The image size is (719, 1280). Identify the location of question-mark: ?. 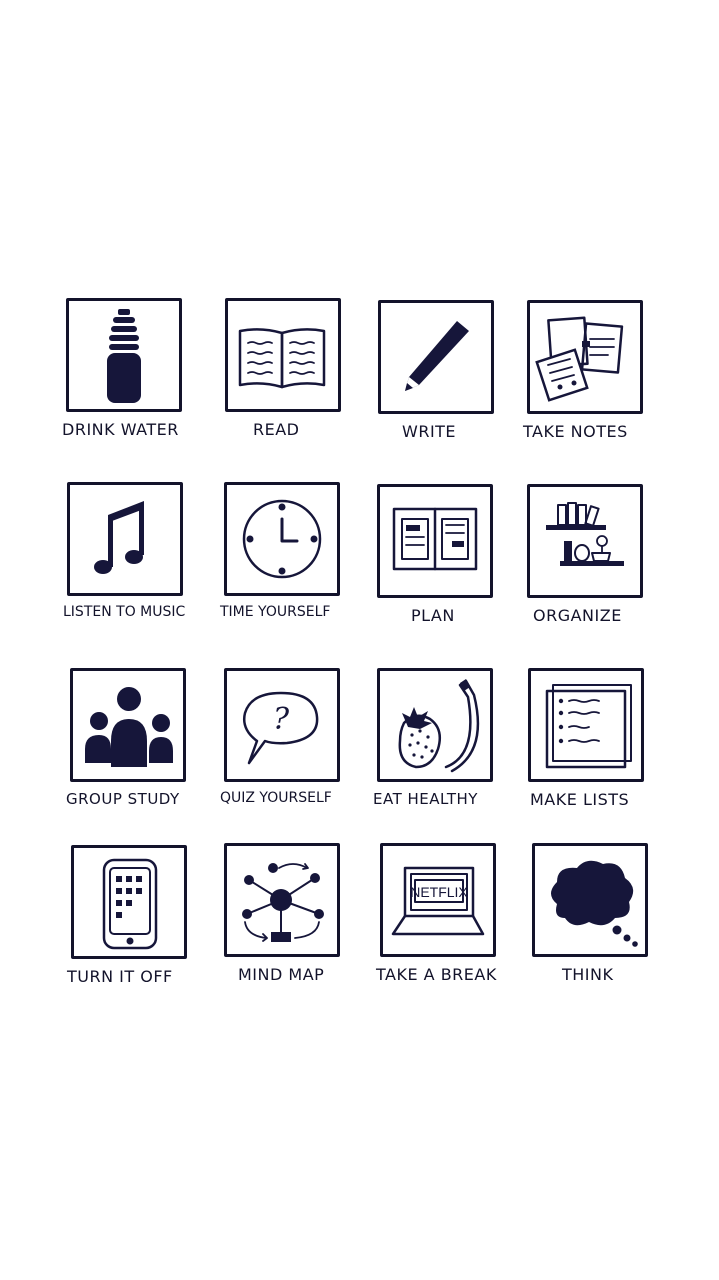
(281, 719).